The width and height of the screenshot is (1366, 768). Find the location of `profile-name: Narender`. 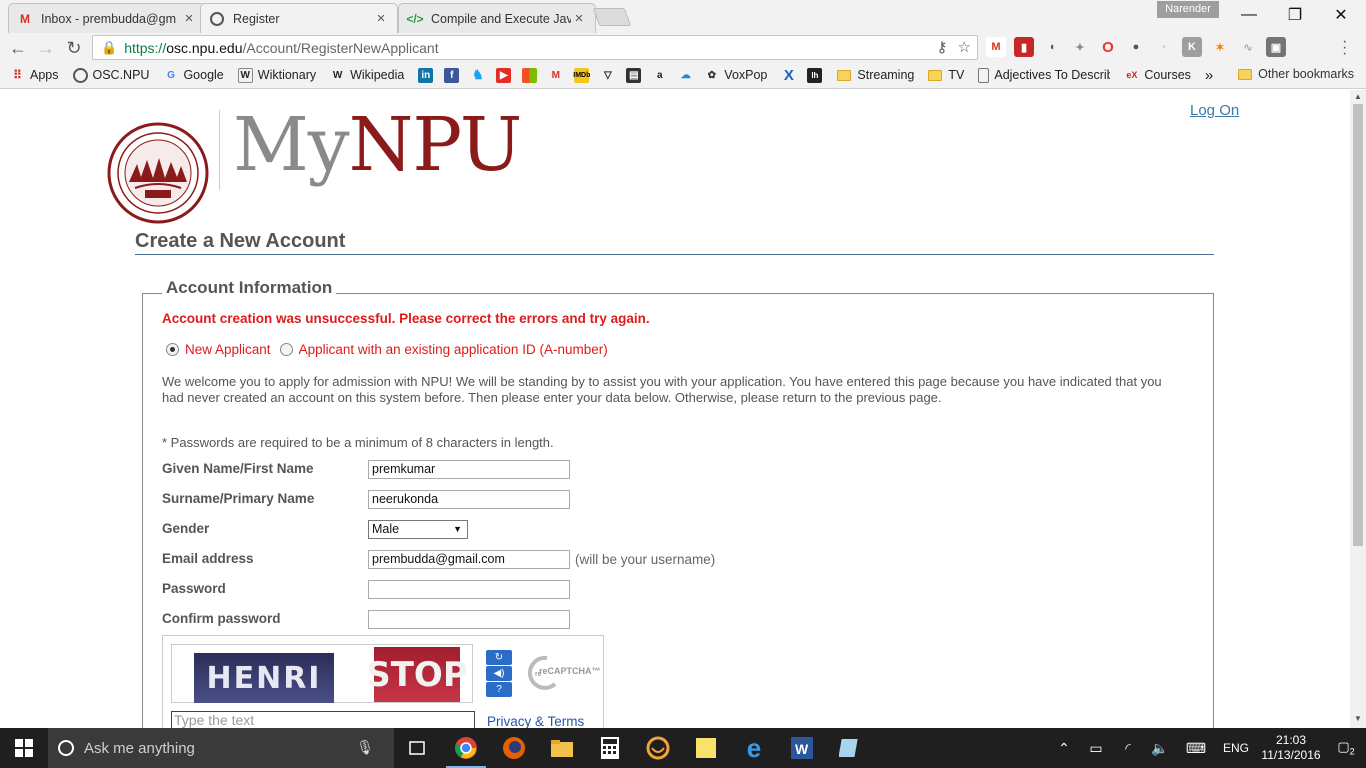

profile-name: Narender is located at coordinates (1188, 9).